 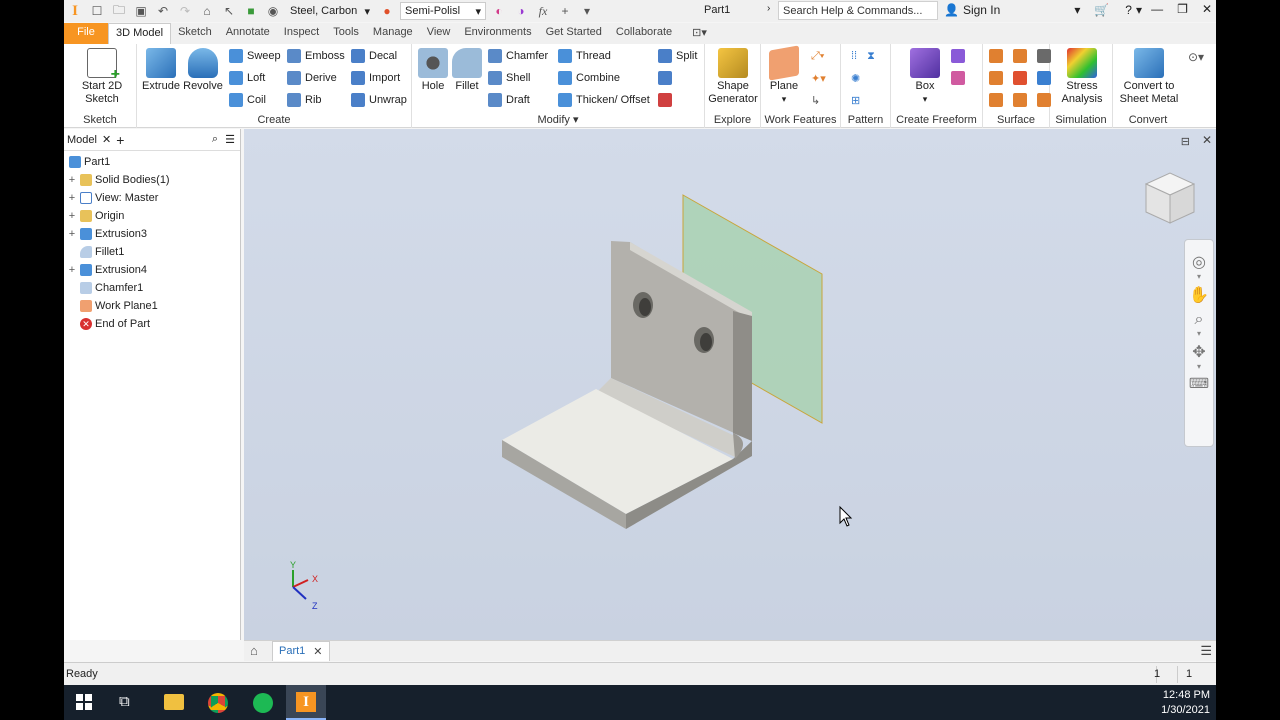 What do you see at coordinates (677, 56) in the screenshot?
I see `split-button: Split` at bounding box center [677, 56].